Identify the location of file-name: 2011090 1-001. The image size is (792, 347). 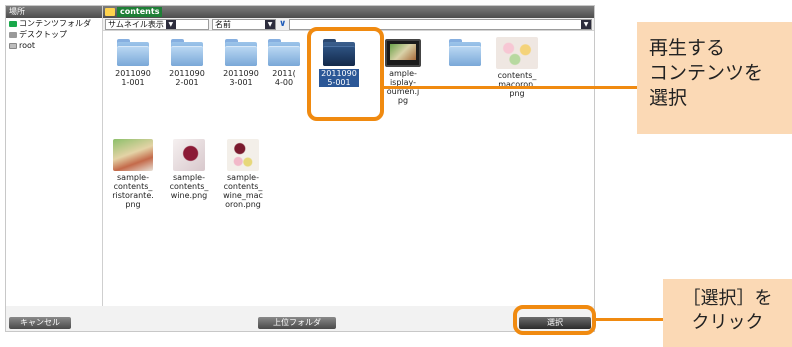
(133, 78).